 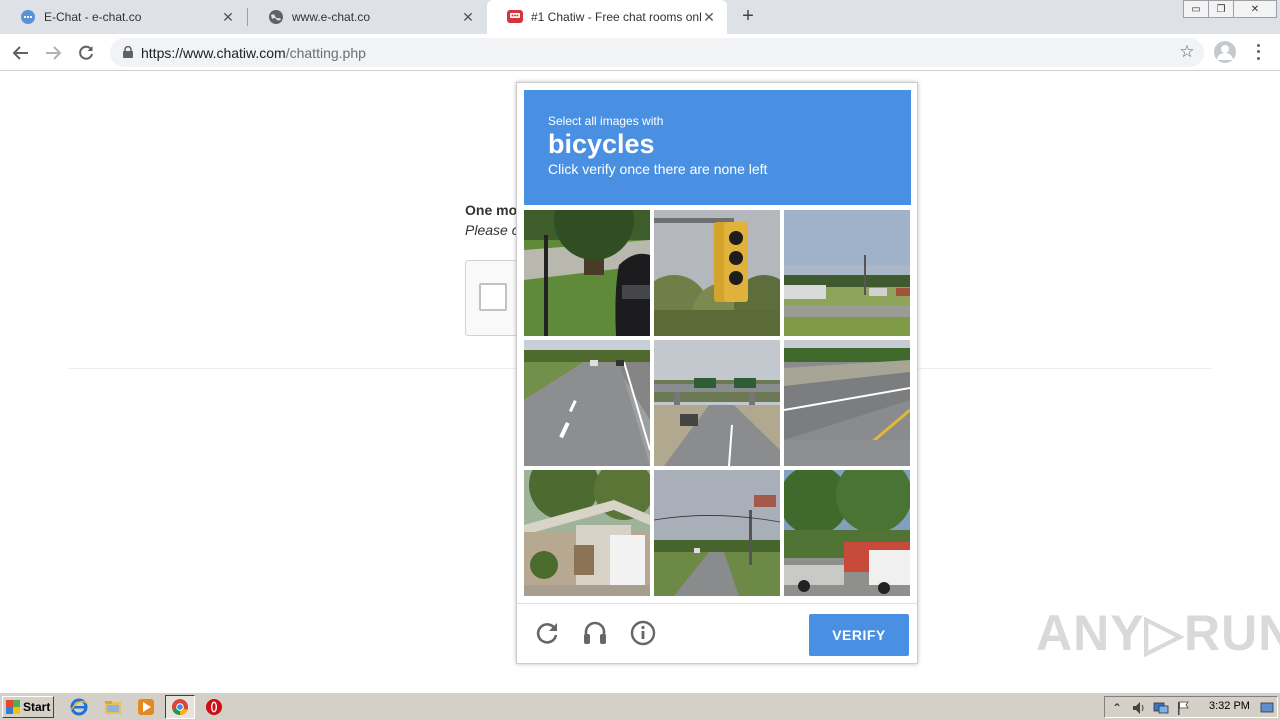 I want to click on back-arrow-icon, so click(x=20, y=53).